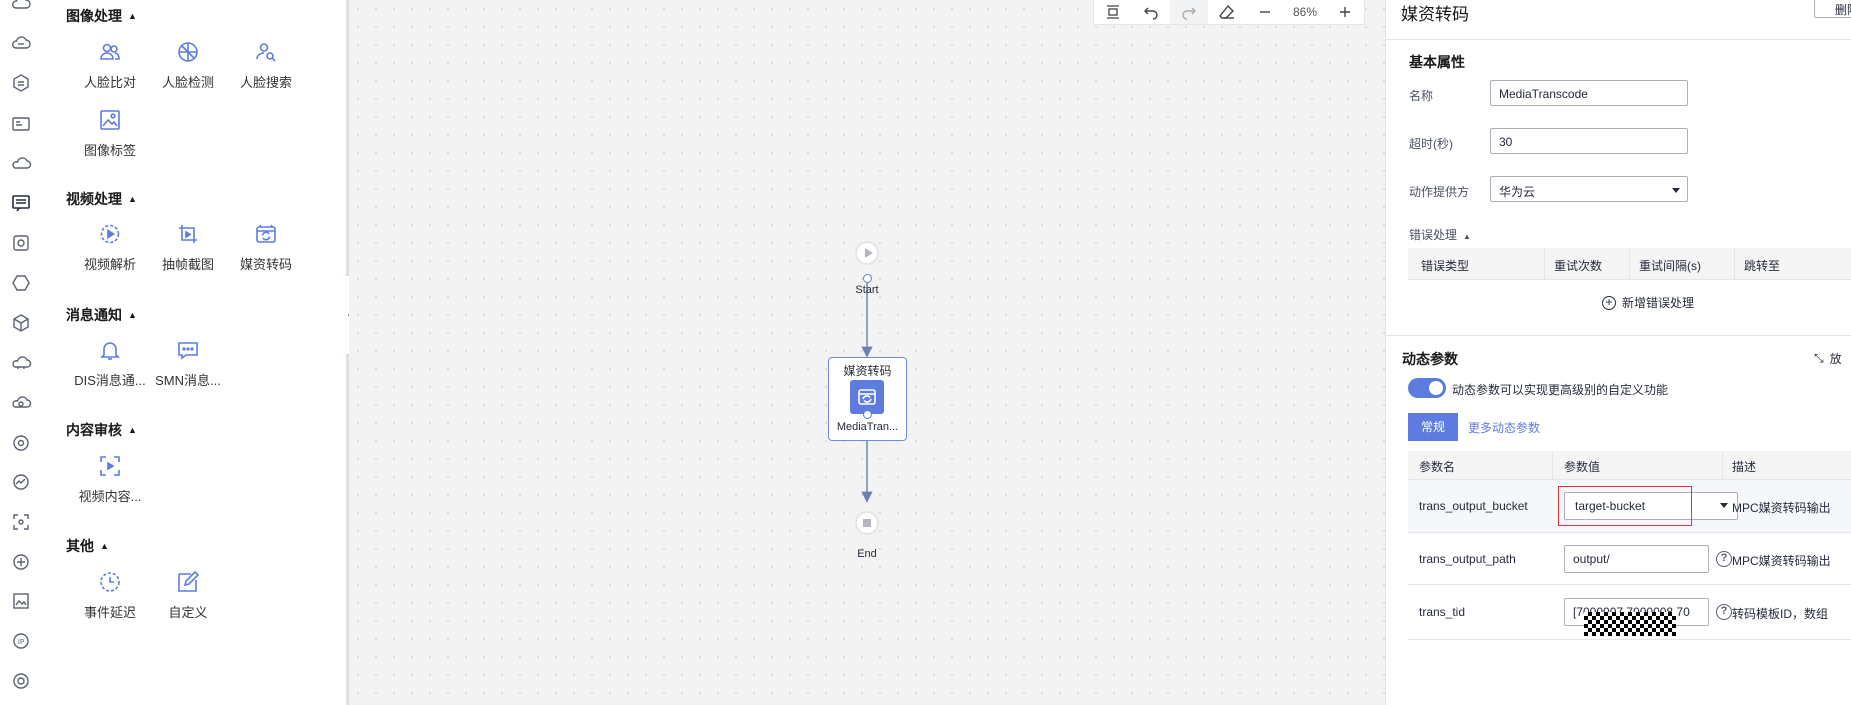  I want to click on params-table-header, so click(1629, 465).